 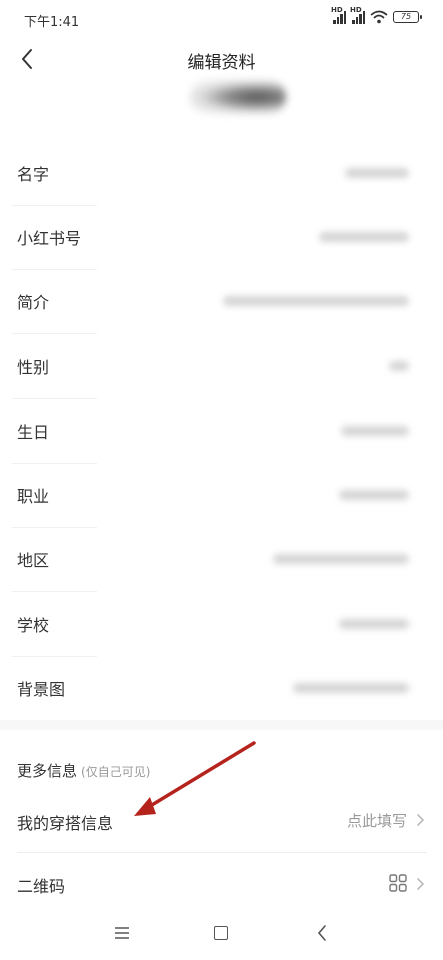 I want to click on field-row-birthday: 生日, so click(x=221, y=431).